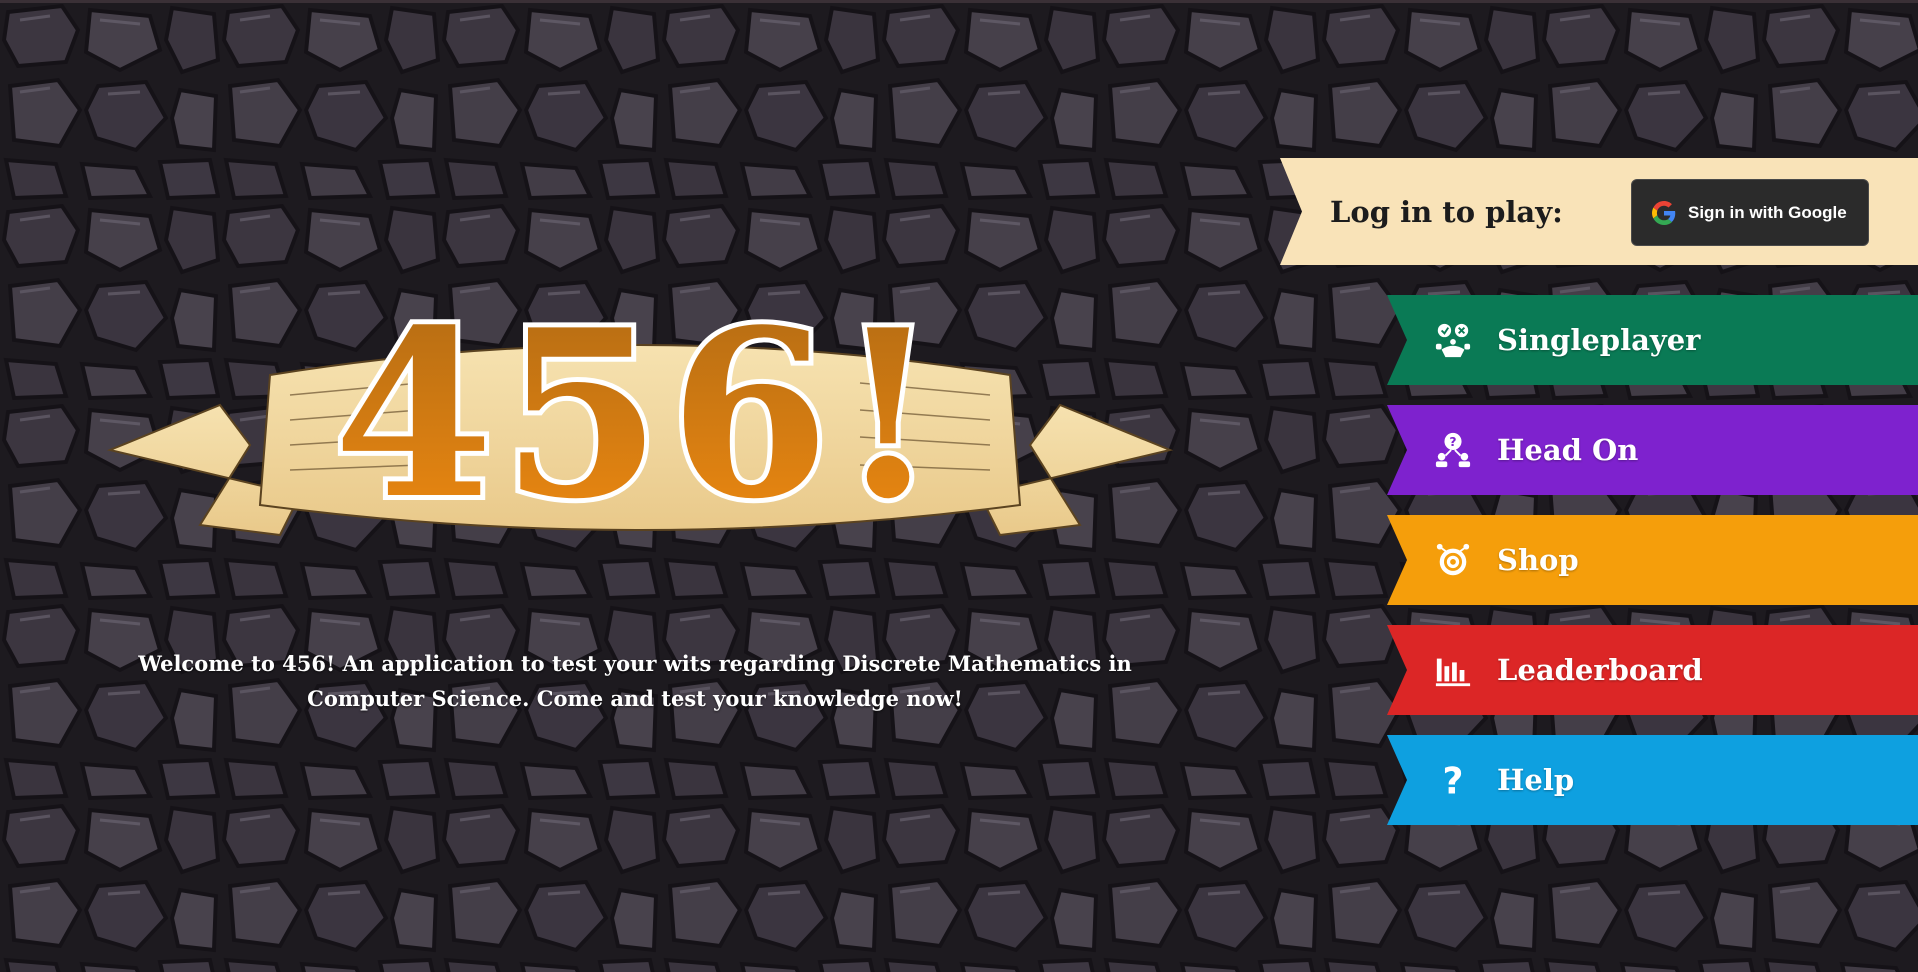 This screenshot has width=1918, height=972. I want to click on menu-item-label: Leaderboard, so click(1600, 670).